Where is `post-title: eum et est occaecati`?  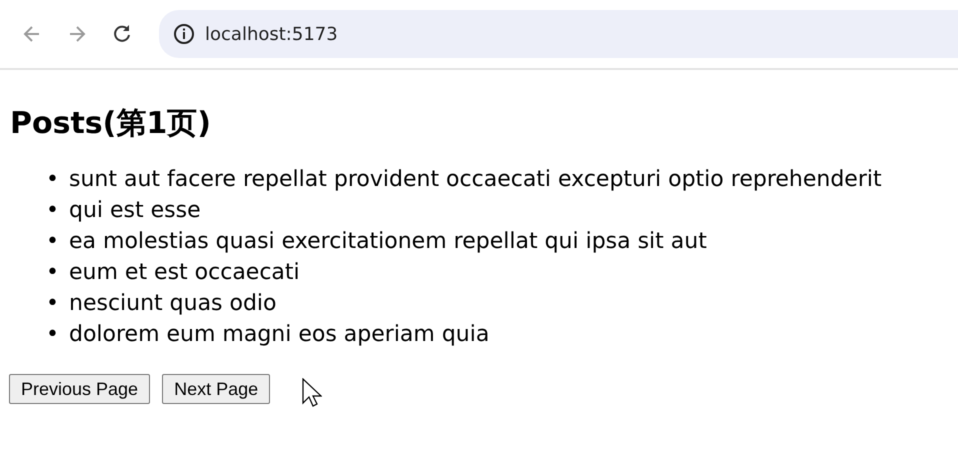 post-title: eum et est occaecati is located at coordinates (184, 273).